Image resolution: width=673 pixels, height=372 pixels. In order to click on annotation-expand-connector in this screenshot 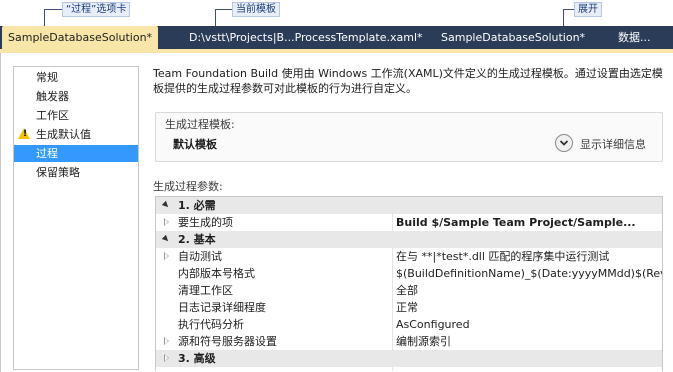, I will do `click(568, 9)`.